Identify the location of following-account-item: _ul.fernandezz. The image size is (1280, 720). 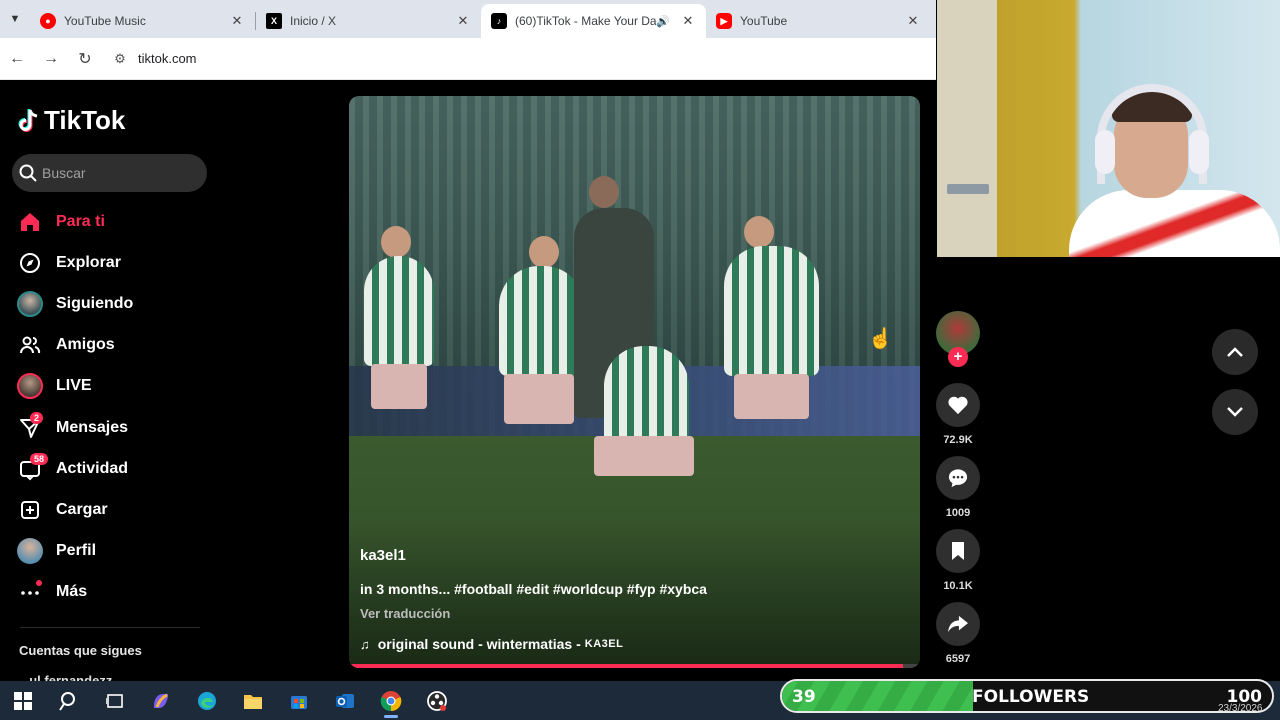
(67, 677).